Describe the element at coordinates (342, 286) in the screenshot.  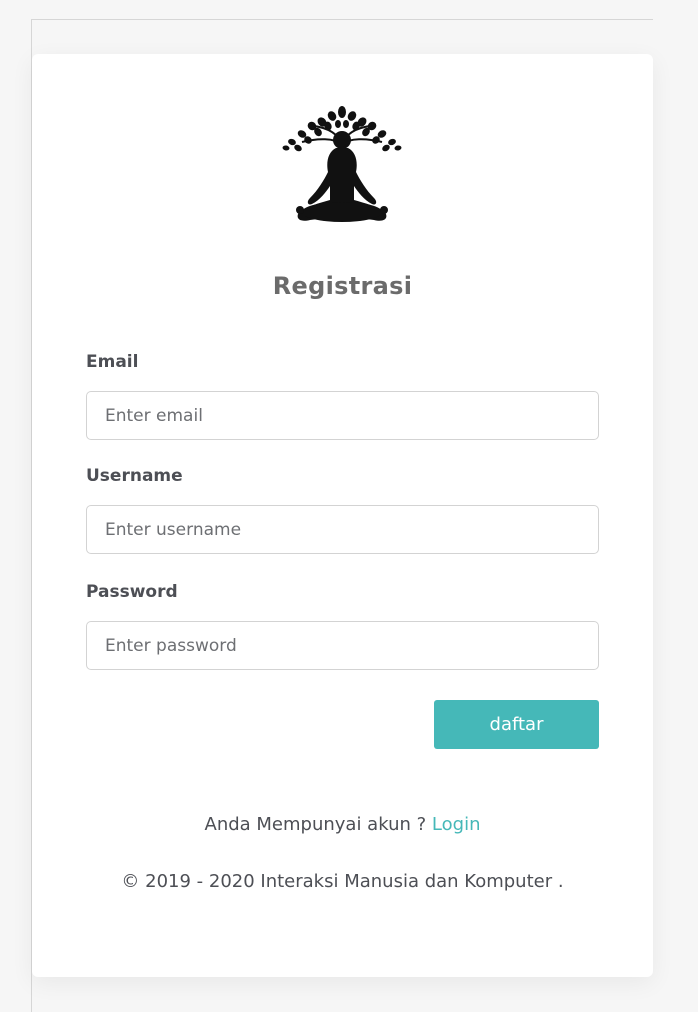
I see `page-title: Registrasi` at that location.